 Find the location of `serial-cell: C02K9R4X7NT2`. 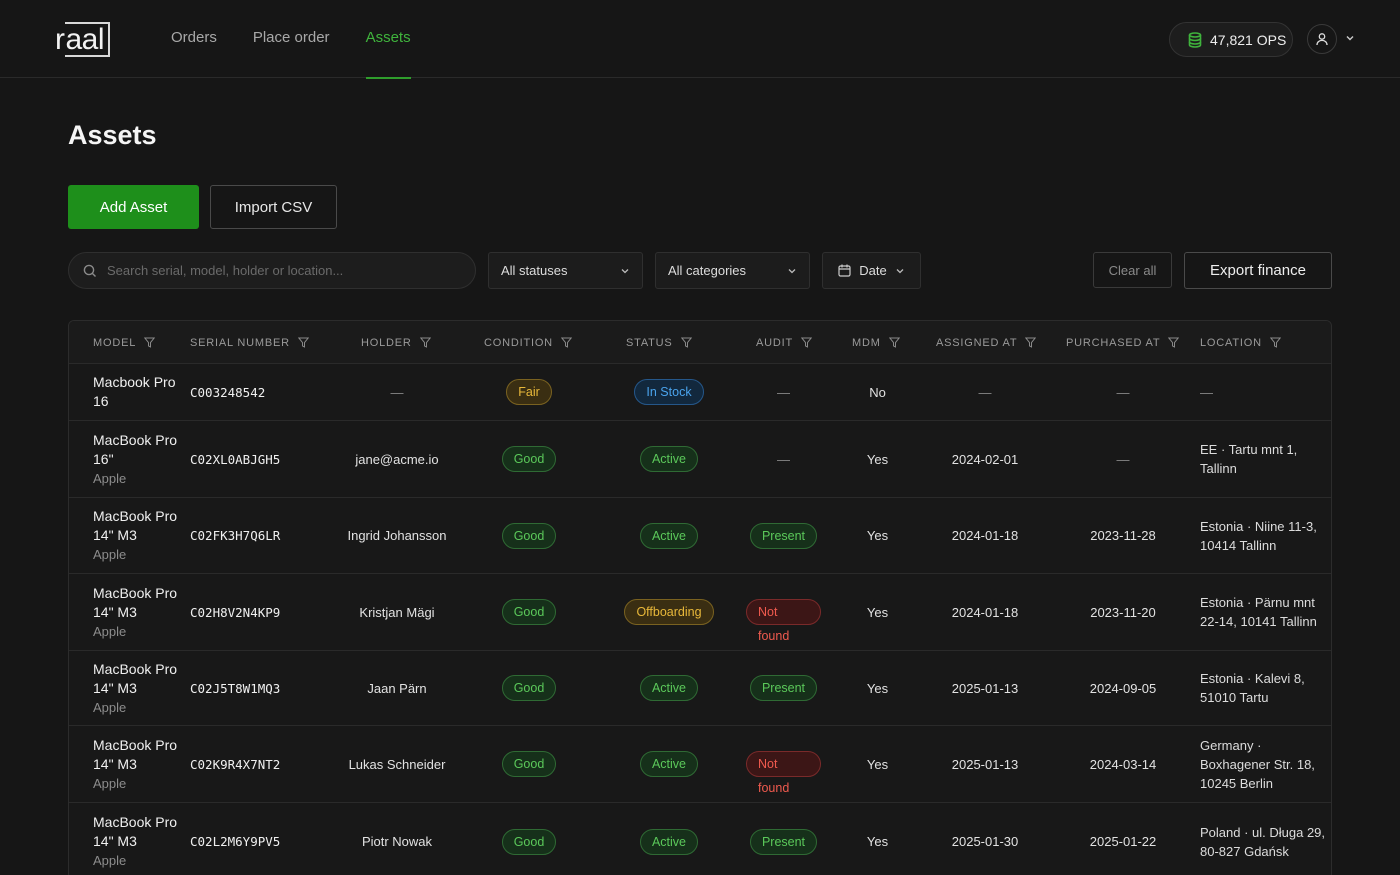

serial-cell: C02K9R4X7NT2 is located at coordinates (257, 764).